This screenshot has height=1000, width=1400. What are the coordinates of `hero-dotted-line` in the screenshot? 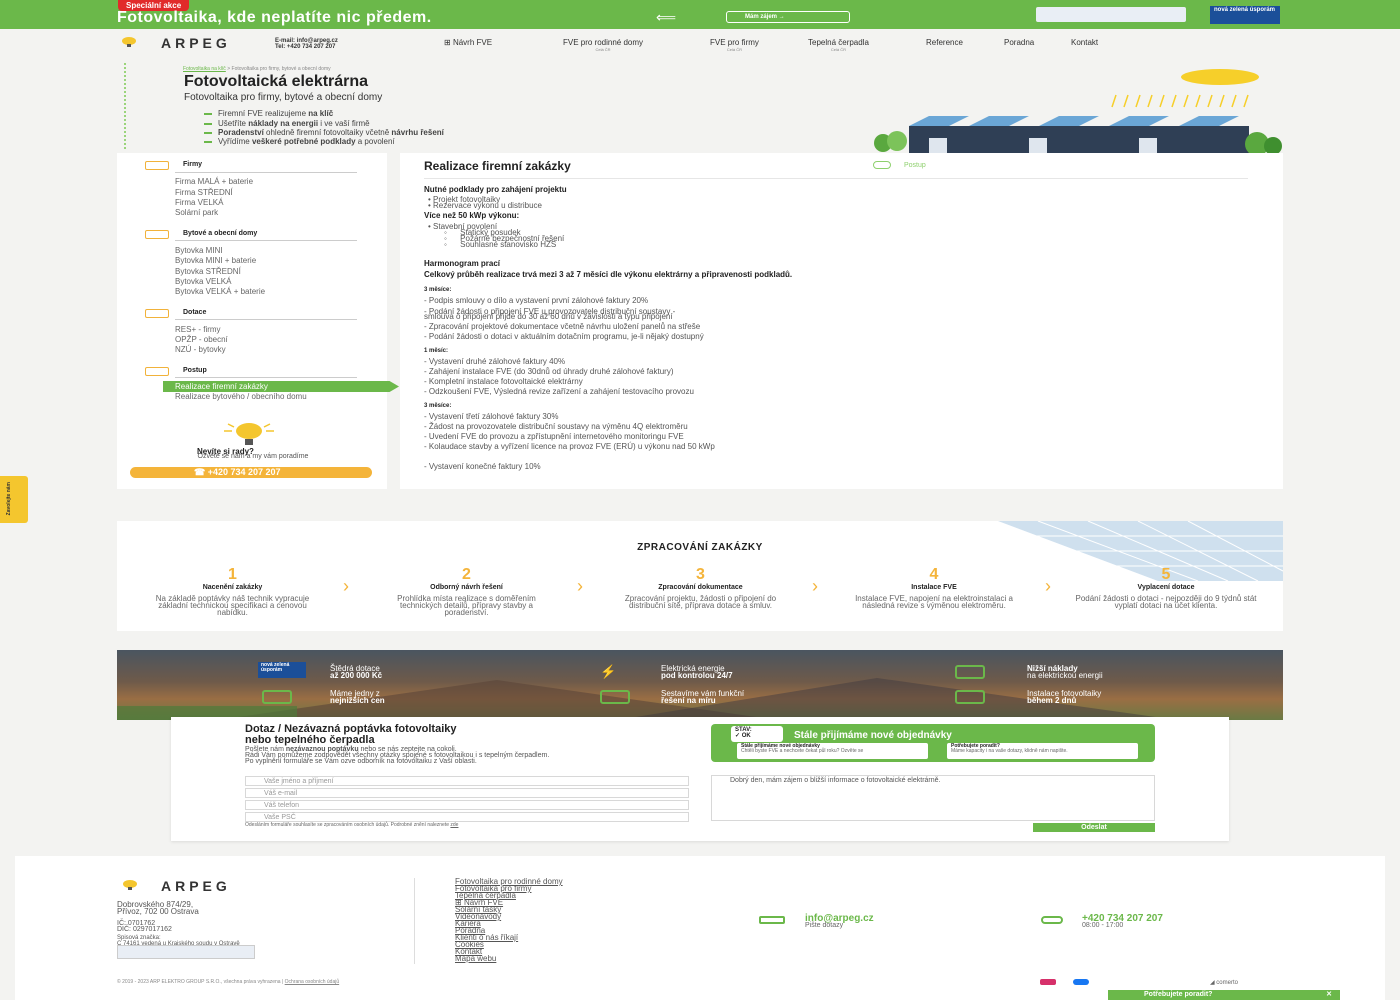 It's located at (125, 106).